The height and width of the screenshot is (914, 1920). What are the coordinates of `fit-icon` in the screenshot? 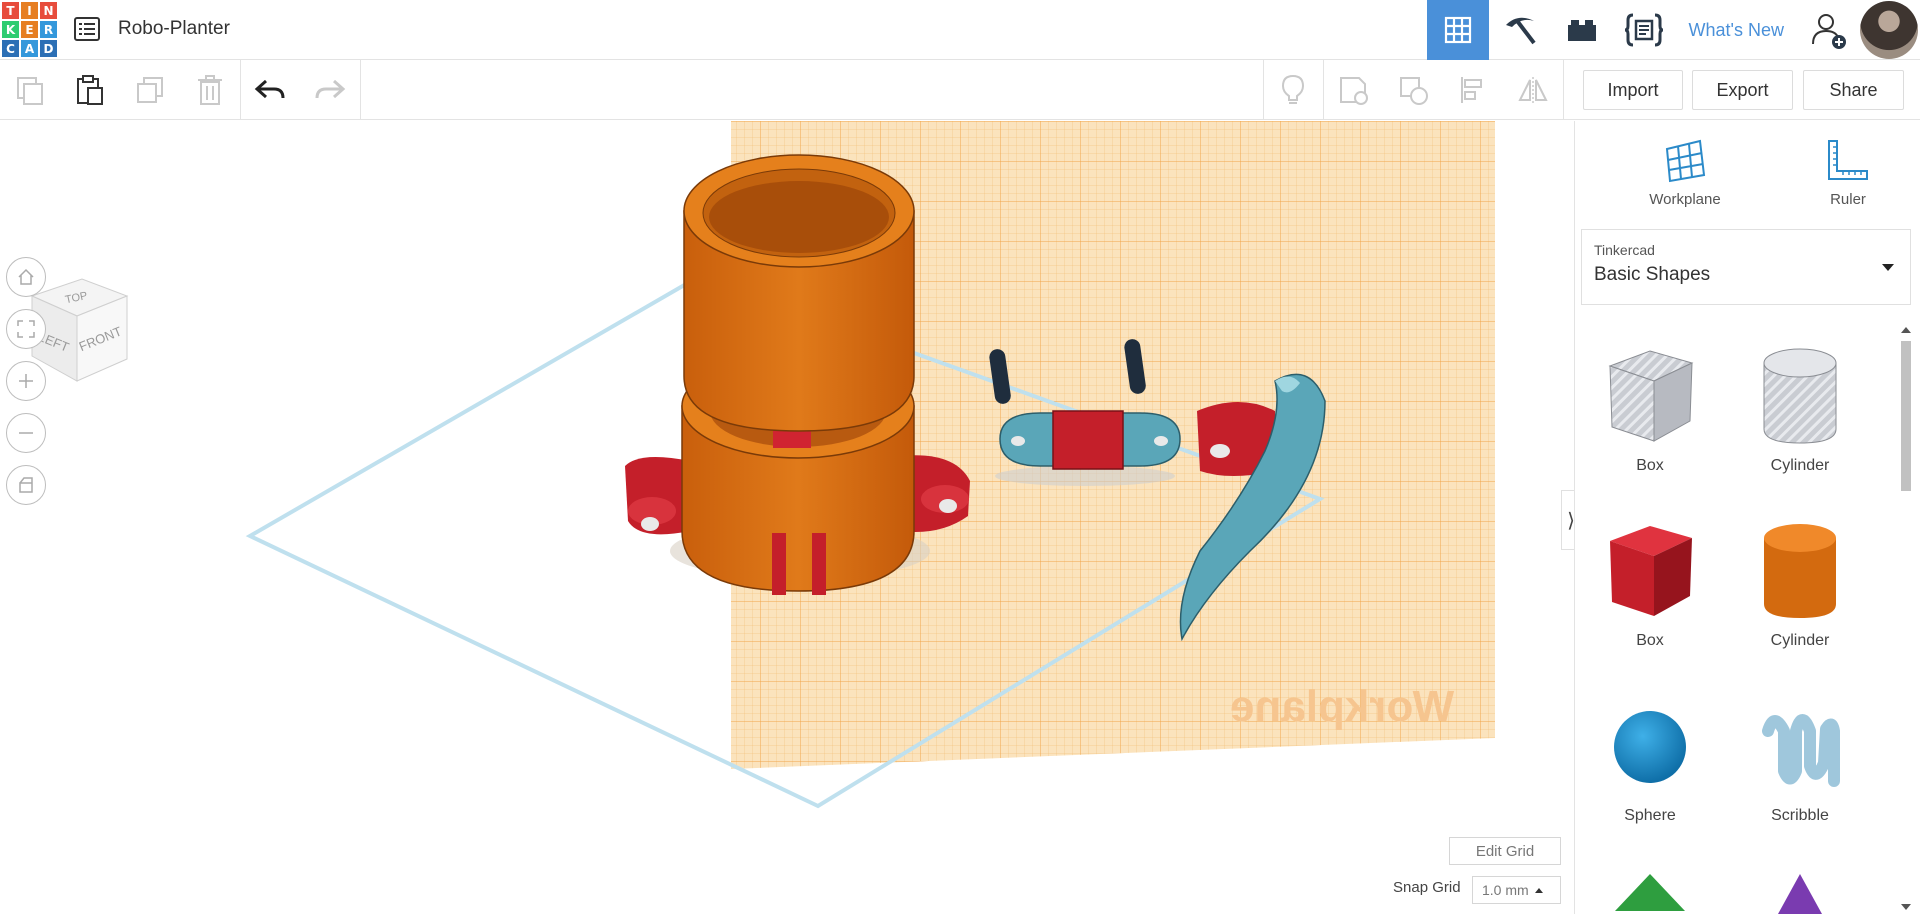 It's located at (26, 329).